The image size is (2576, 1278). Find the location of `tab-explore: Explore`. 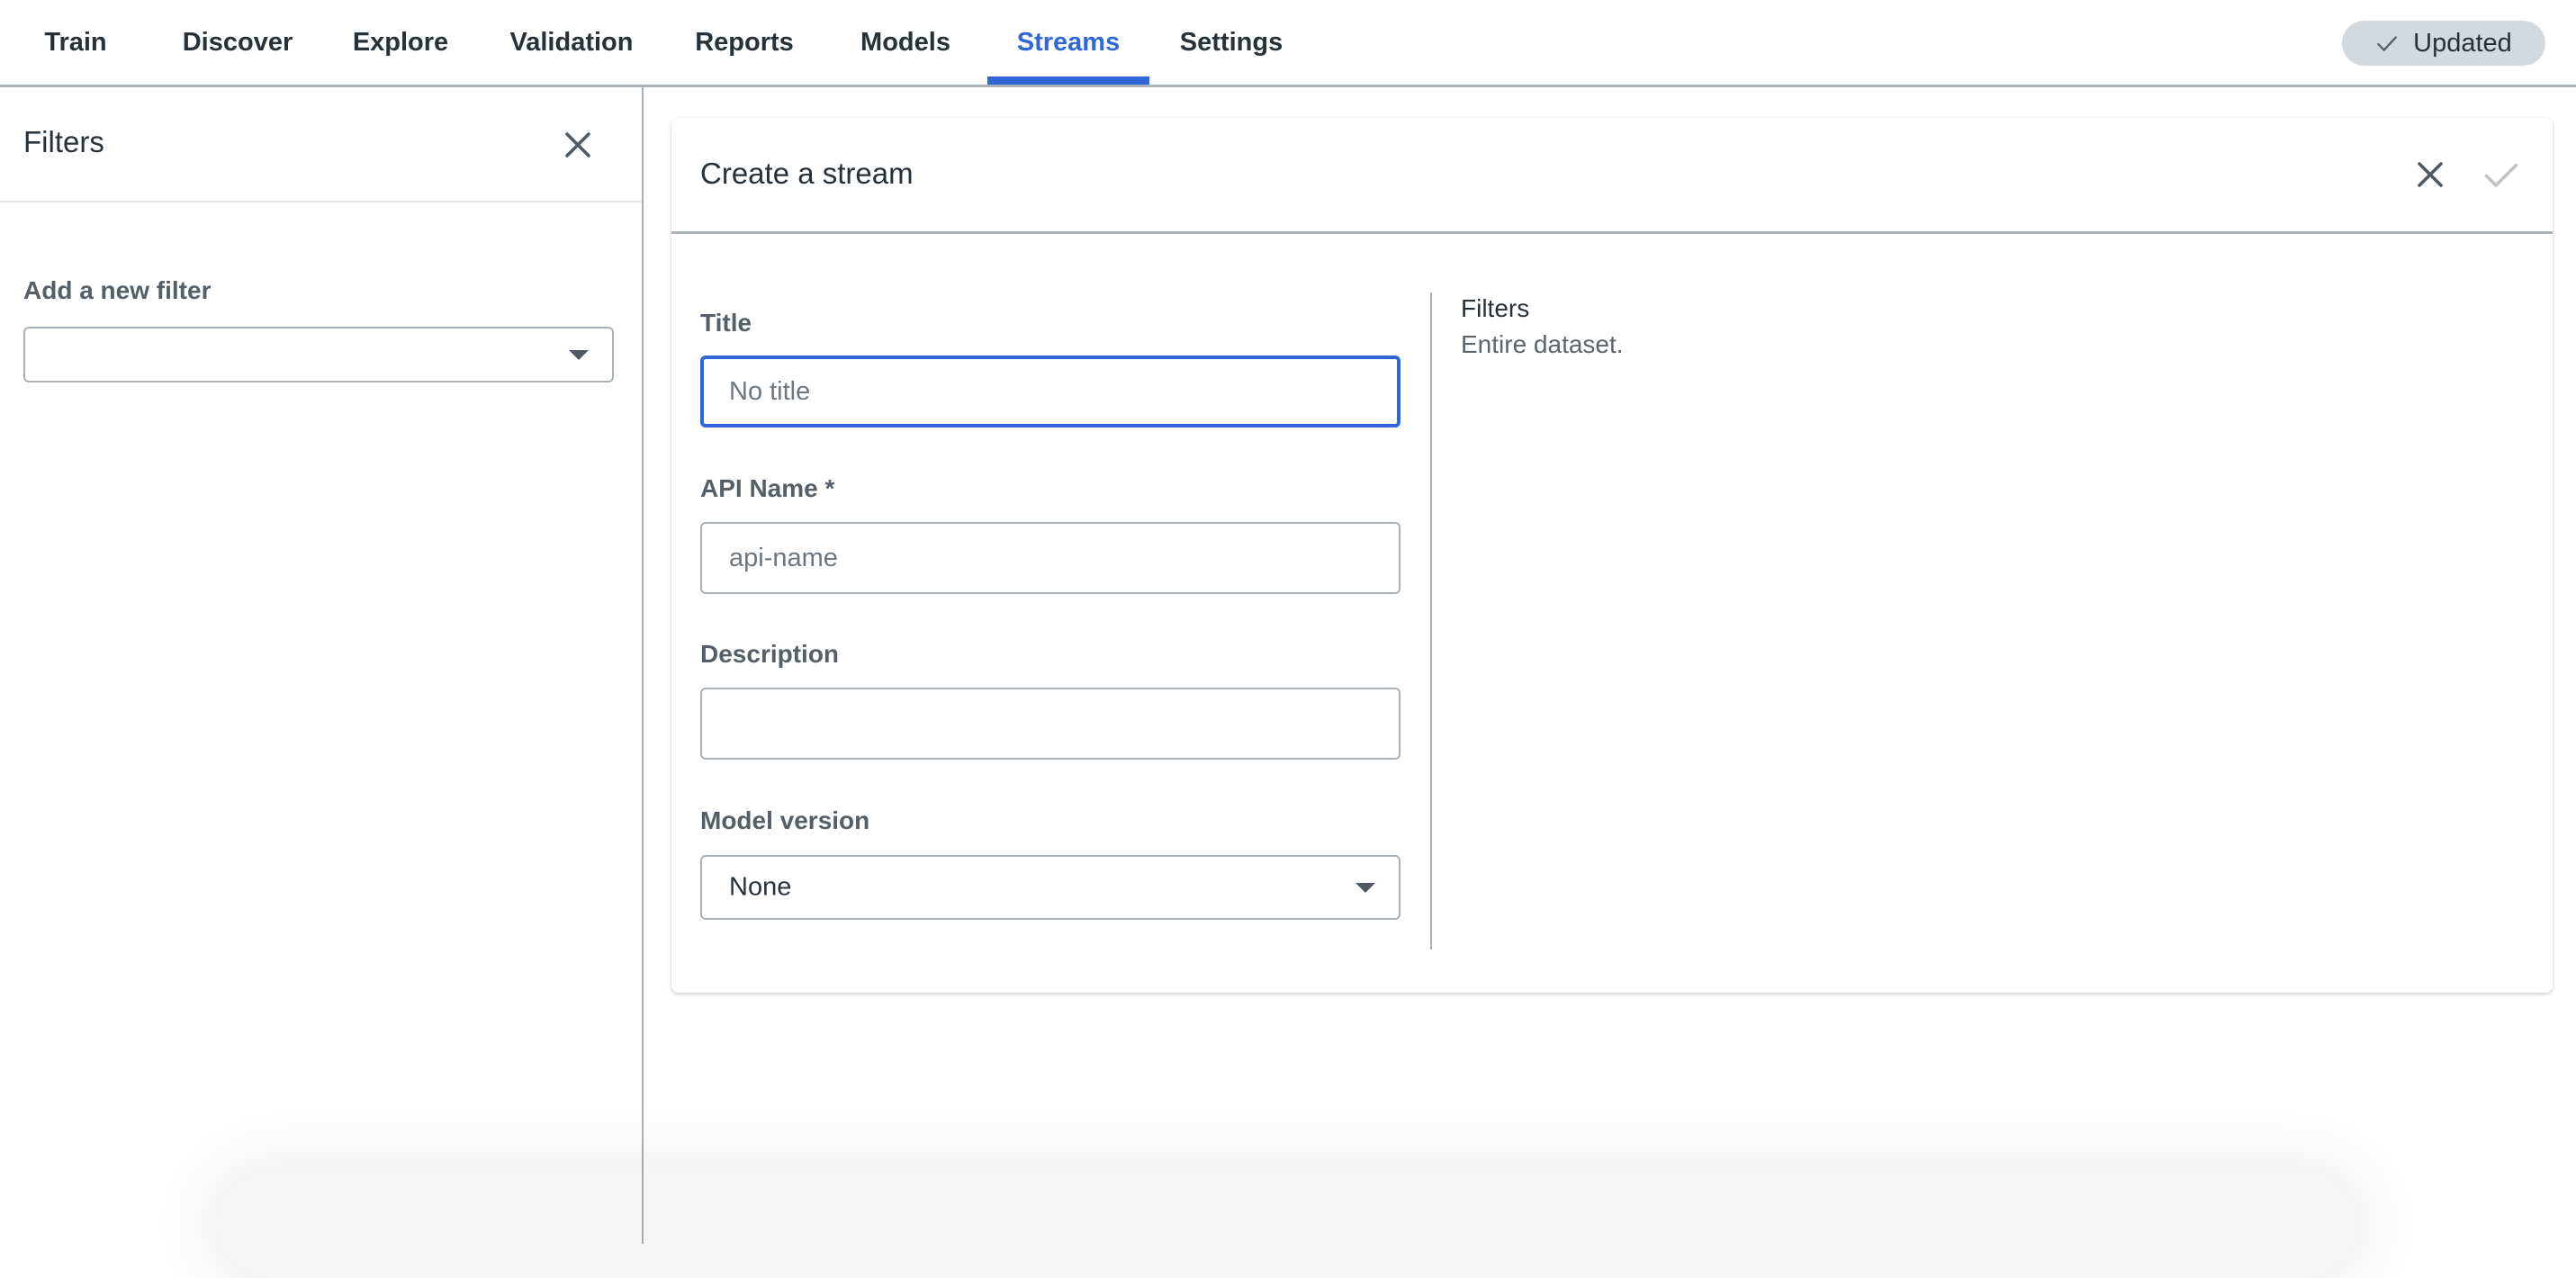

tab-explore: Explore is located at coordinates (400, 42).